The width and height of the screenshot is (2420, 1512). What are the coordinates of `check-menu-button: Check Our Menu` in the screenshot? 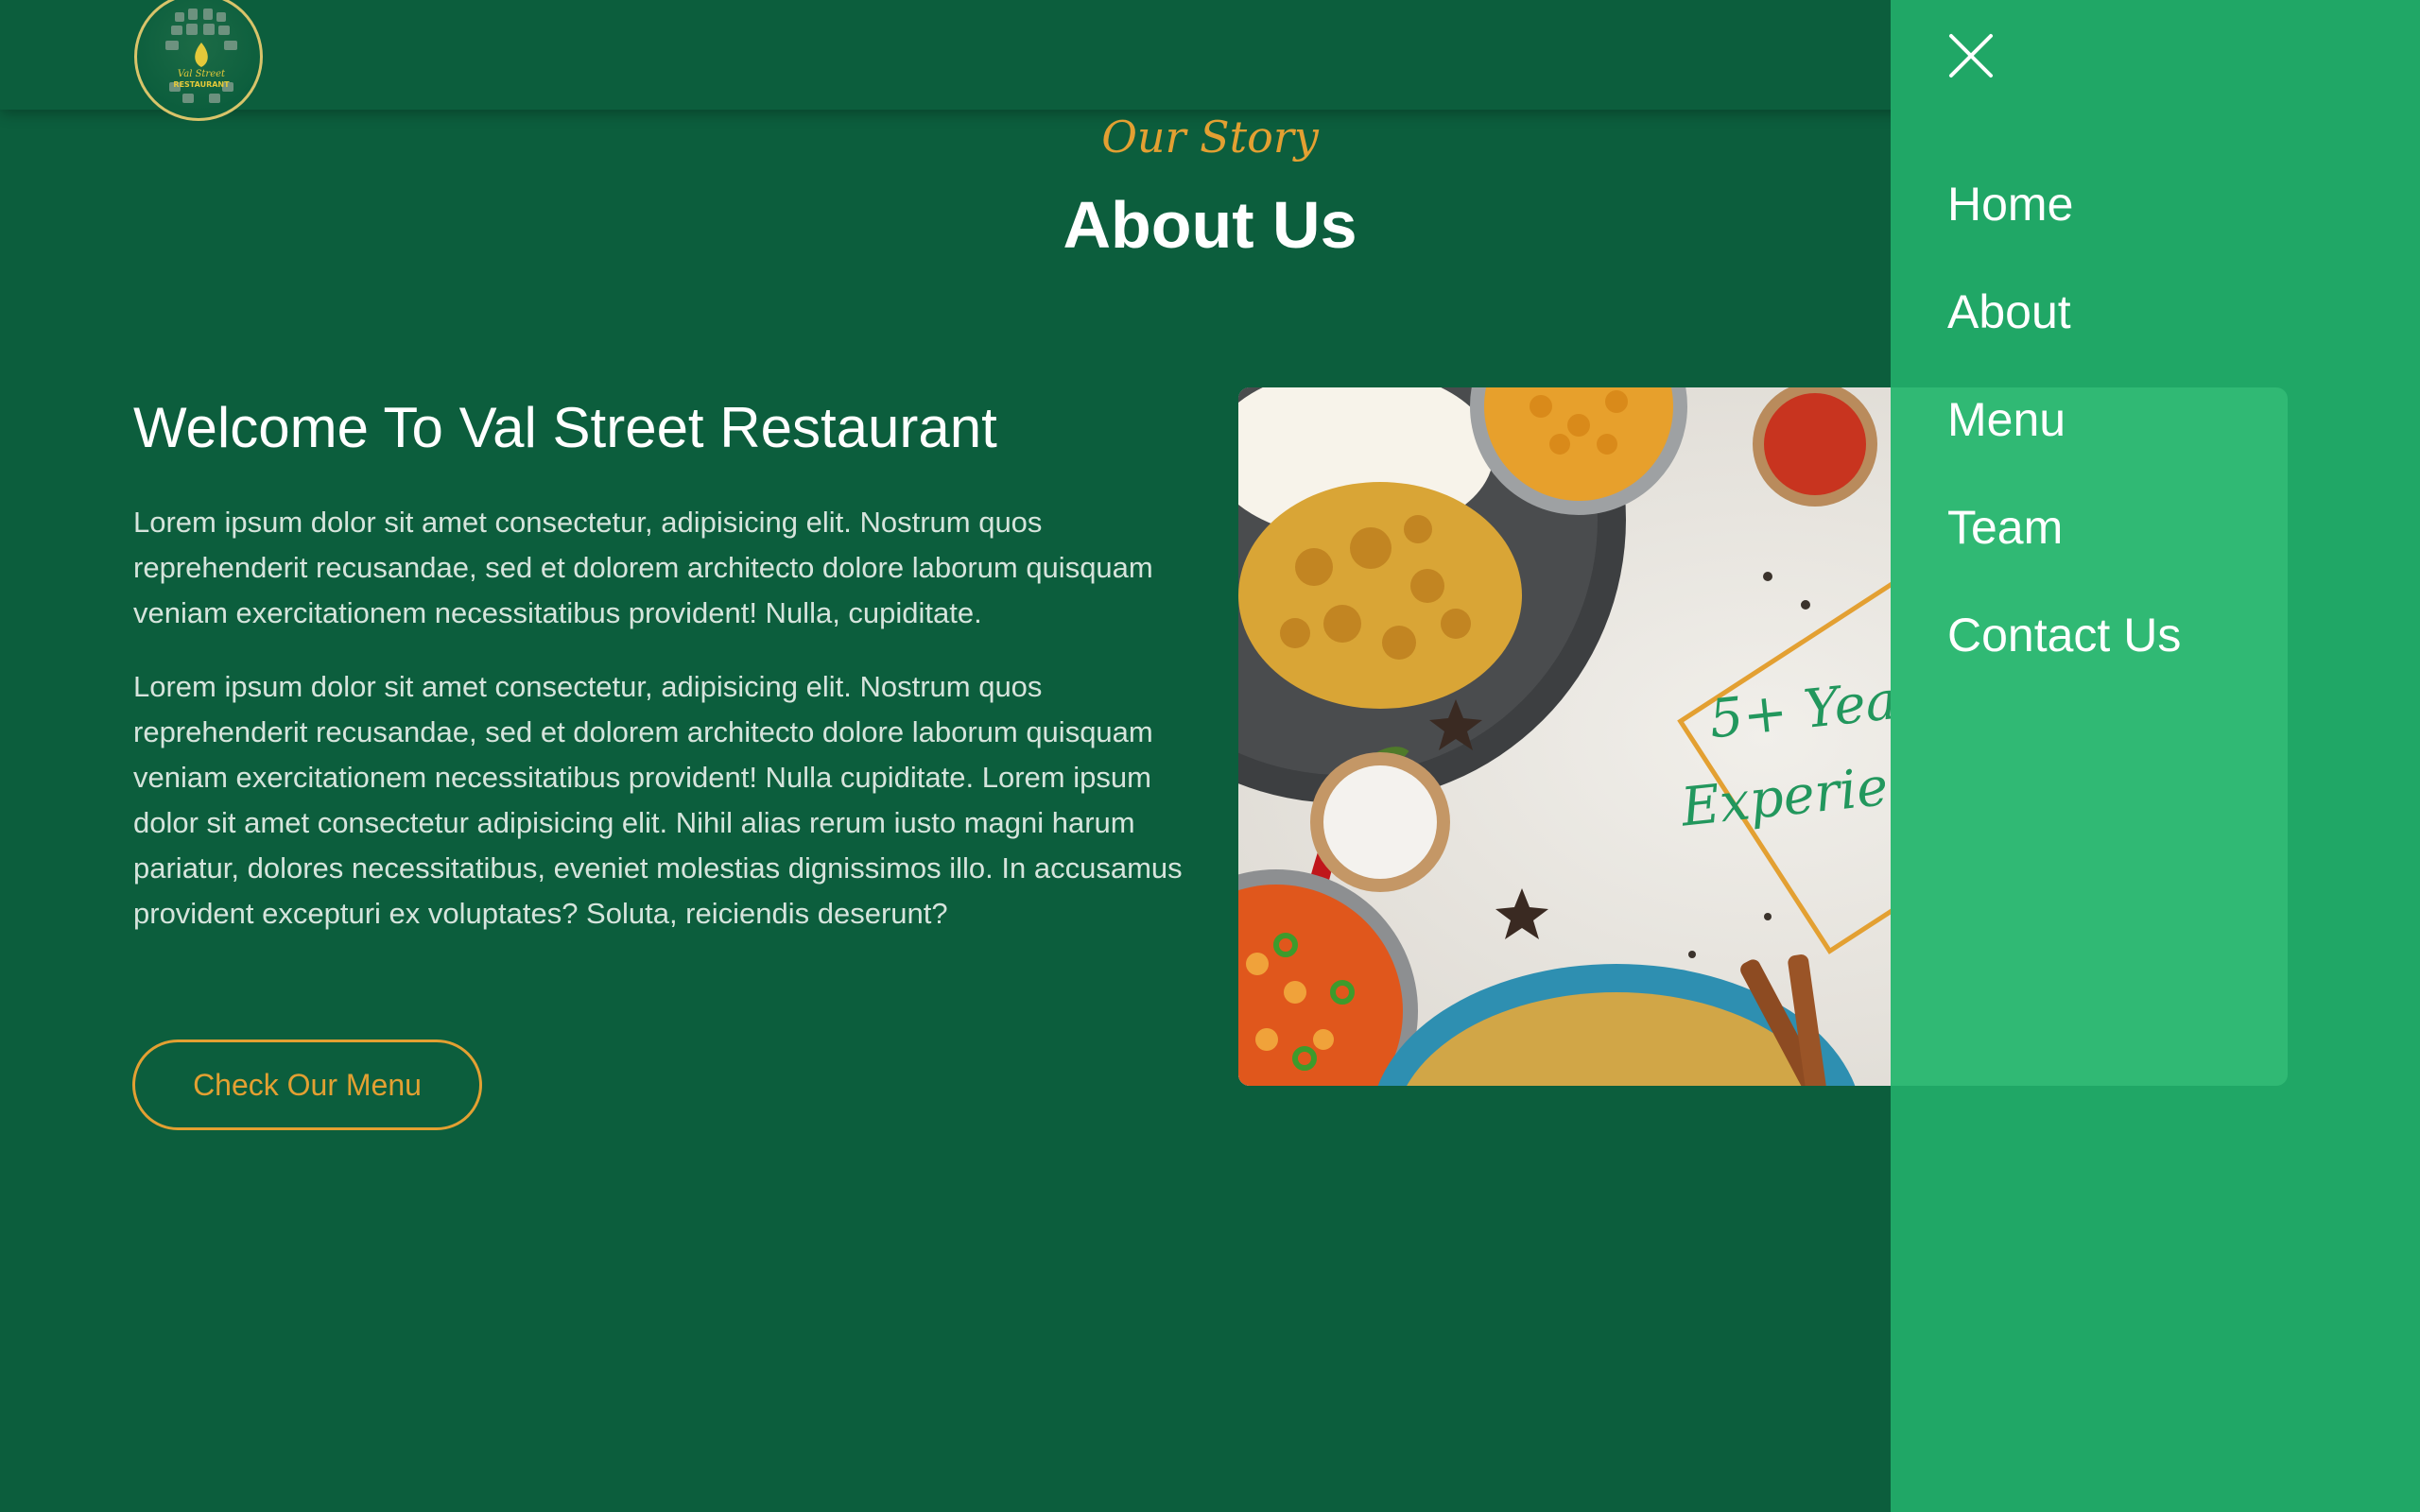 It's located at (307, 1085).